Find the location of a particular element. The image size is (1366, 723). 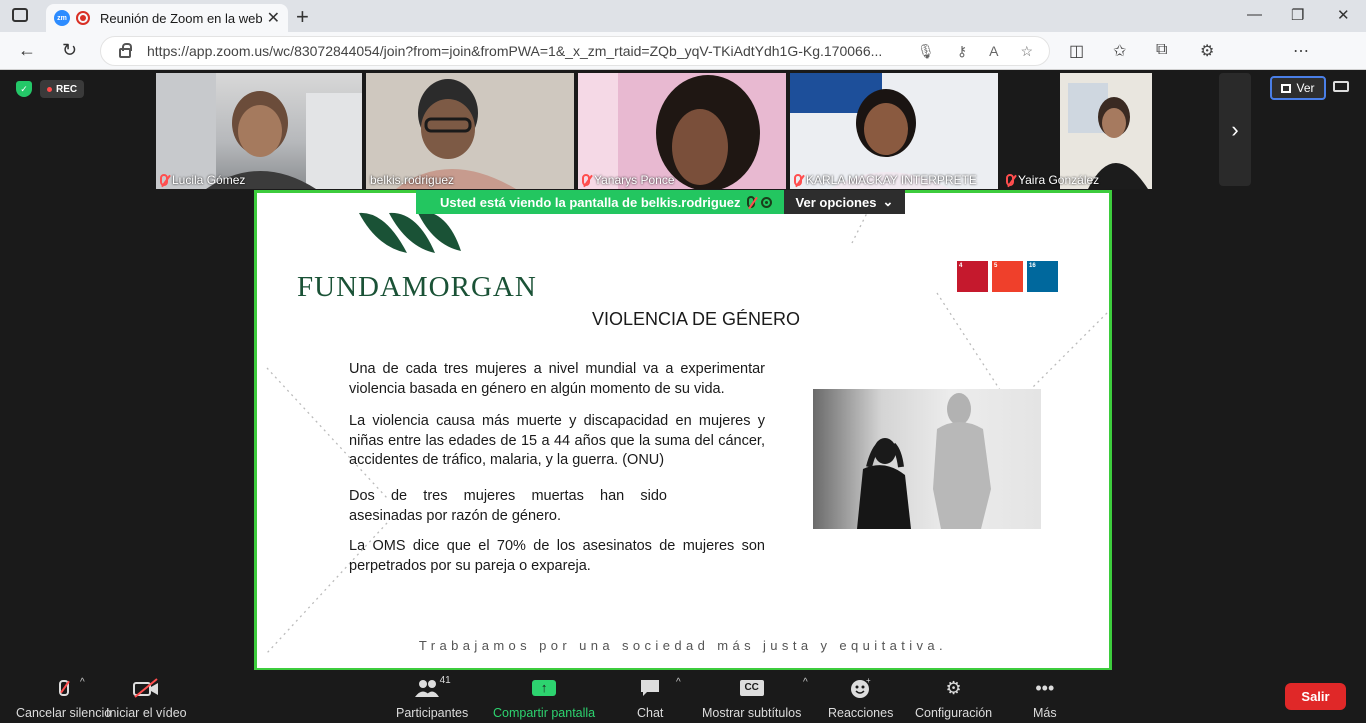

participant-tile: KARLA MACKAY INTERPRETE is located at coordinates (894, 131).